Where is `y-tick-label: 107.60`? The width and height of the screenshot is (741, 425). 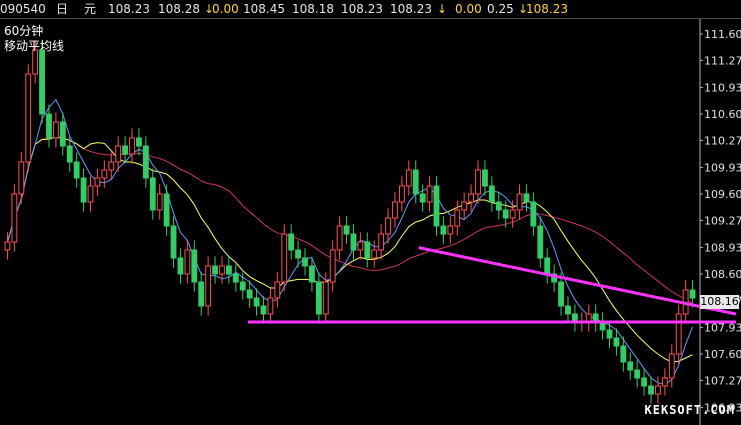 y-tick-label: 107.60 is located at coordinates (722, 354).